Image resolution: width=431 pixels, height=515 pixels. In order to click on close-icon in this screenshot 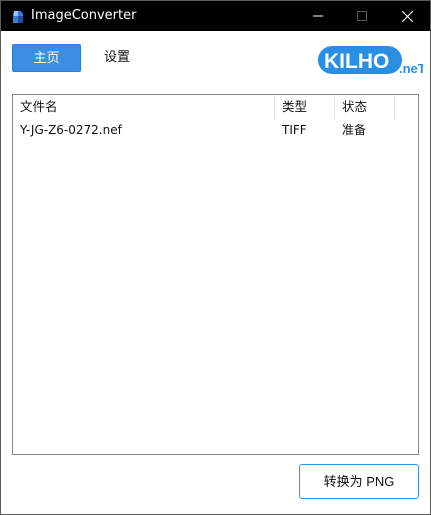, I will do `click(407, 16)`.